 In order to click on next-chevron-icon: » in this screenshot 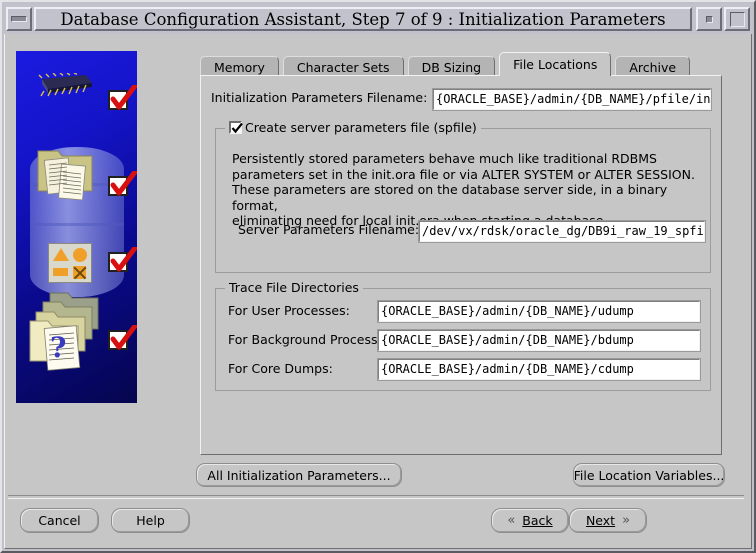, I will do `click(626, 520)`.